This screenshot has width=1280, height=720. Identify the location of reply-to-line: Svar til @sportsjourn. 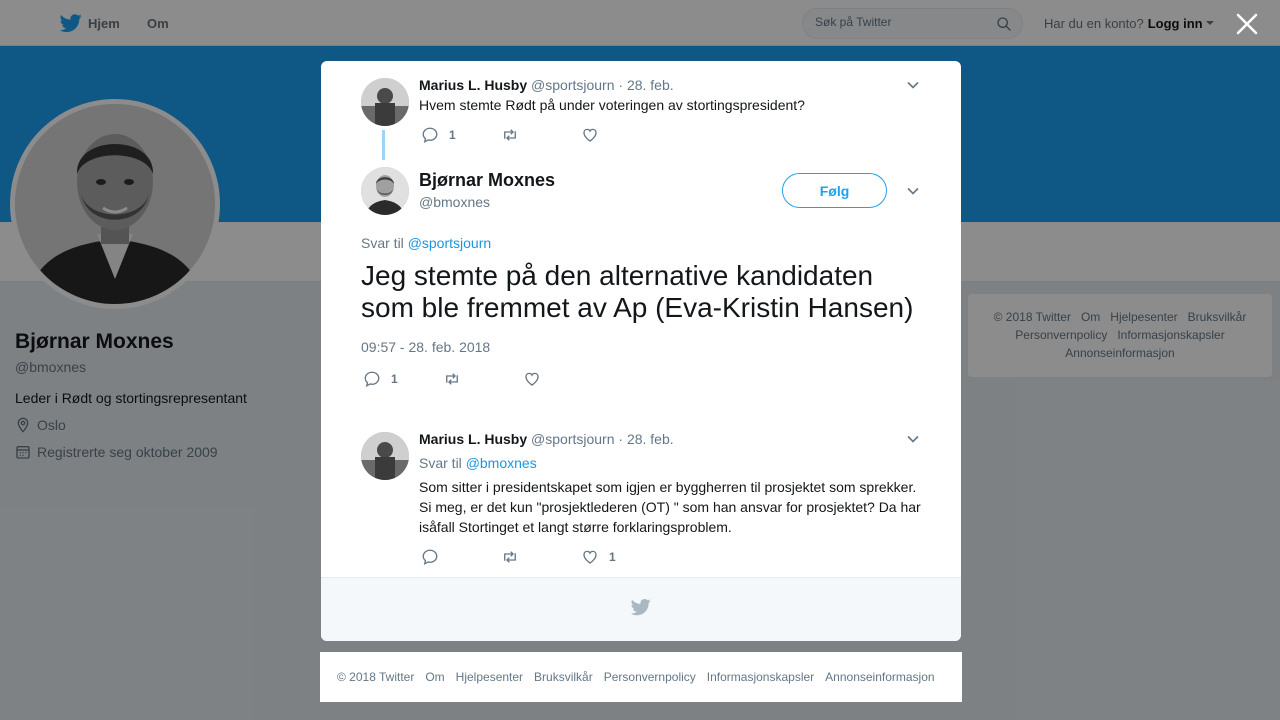
(426, 243).